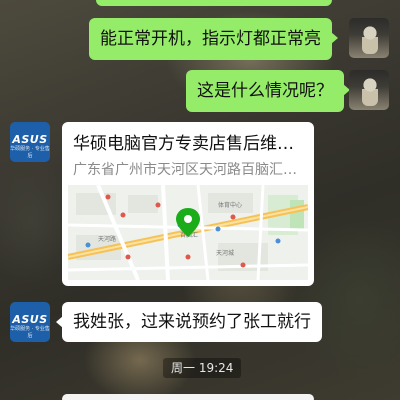 Image resolution: width=400 pixels, height=400 pixels. What do you see at coordinates (213, 39) in the screenshot?
I see `sent-message-bubble: 能正常开机，指示灯都正常亮` at bounding box center [213, 39].